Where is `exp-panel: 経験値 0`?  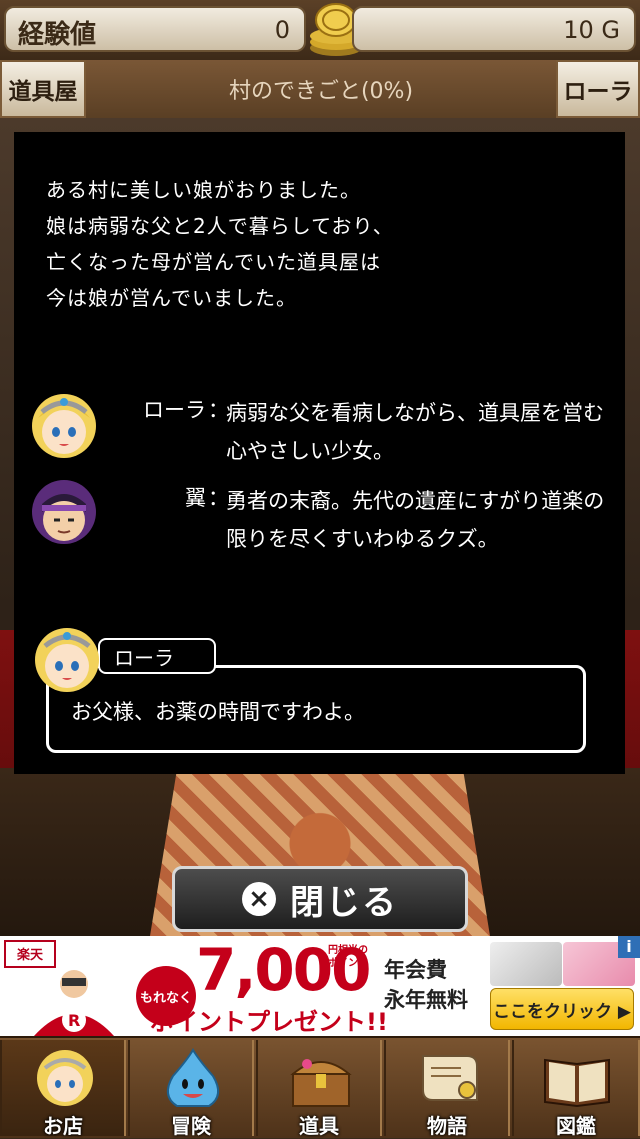
exp-panel: 経験値 0 is located at coordinates (155, 29).